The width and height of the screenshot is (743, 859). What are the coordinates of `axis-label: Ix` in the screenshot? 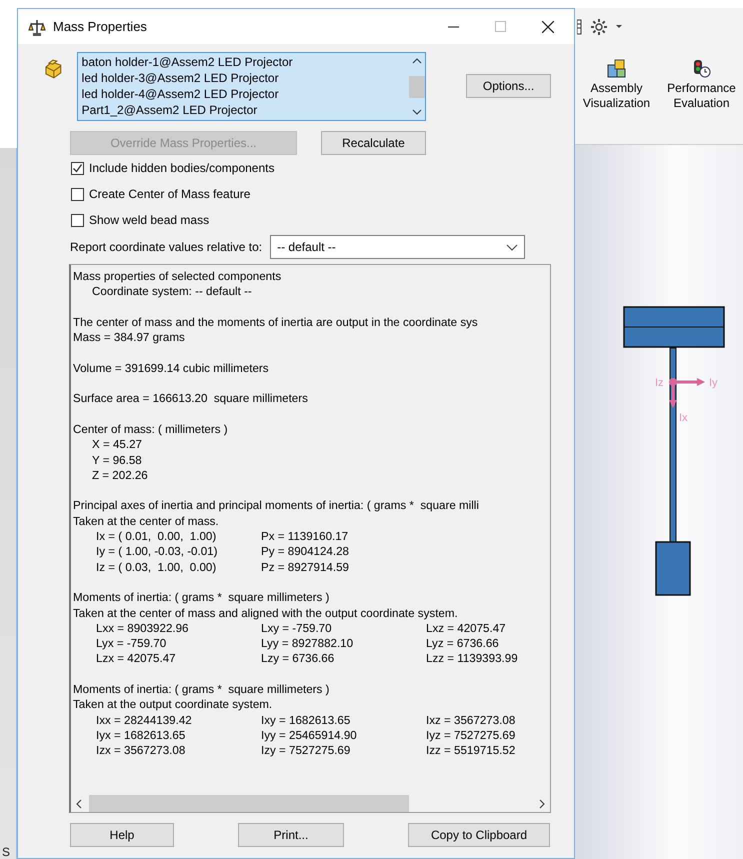 It's located at (683, 418).